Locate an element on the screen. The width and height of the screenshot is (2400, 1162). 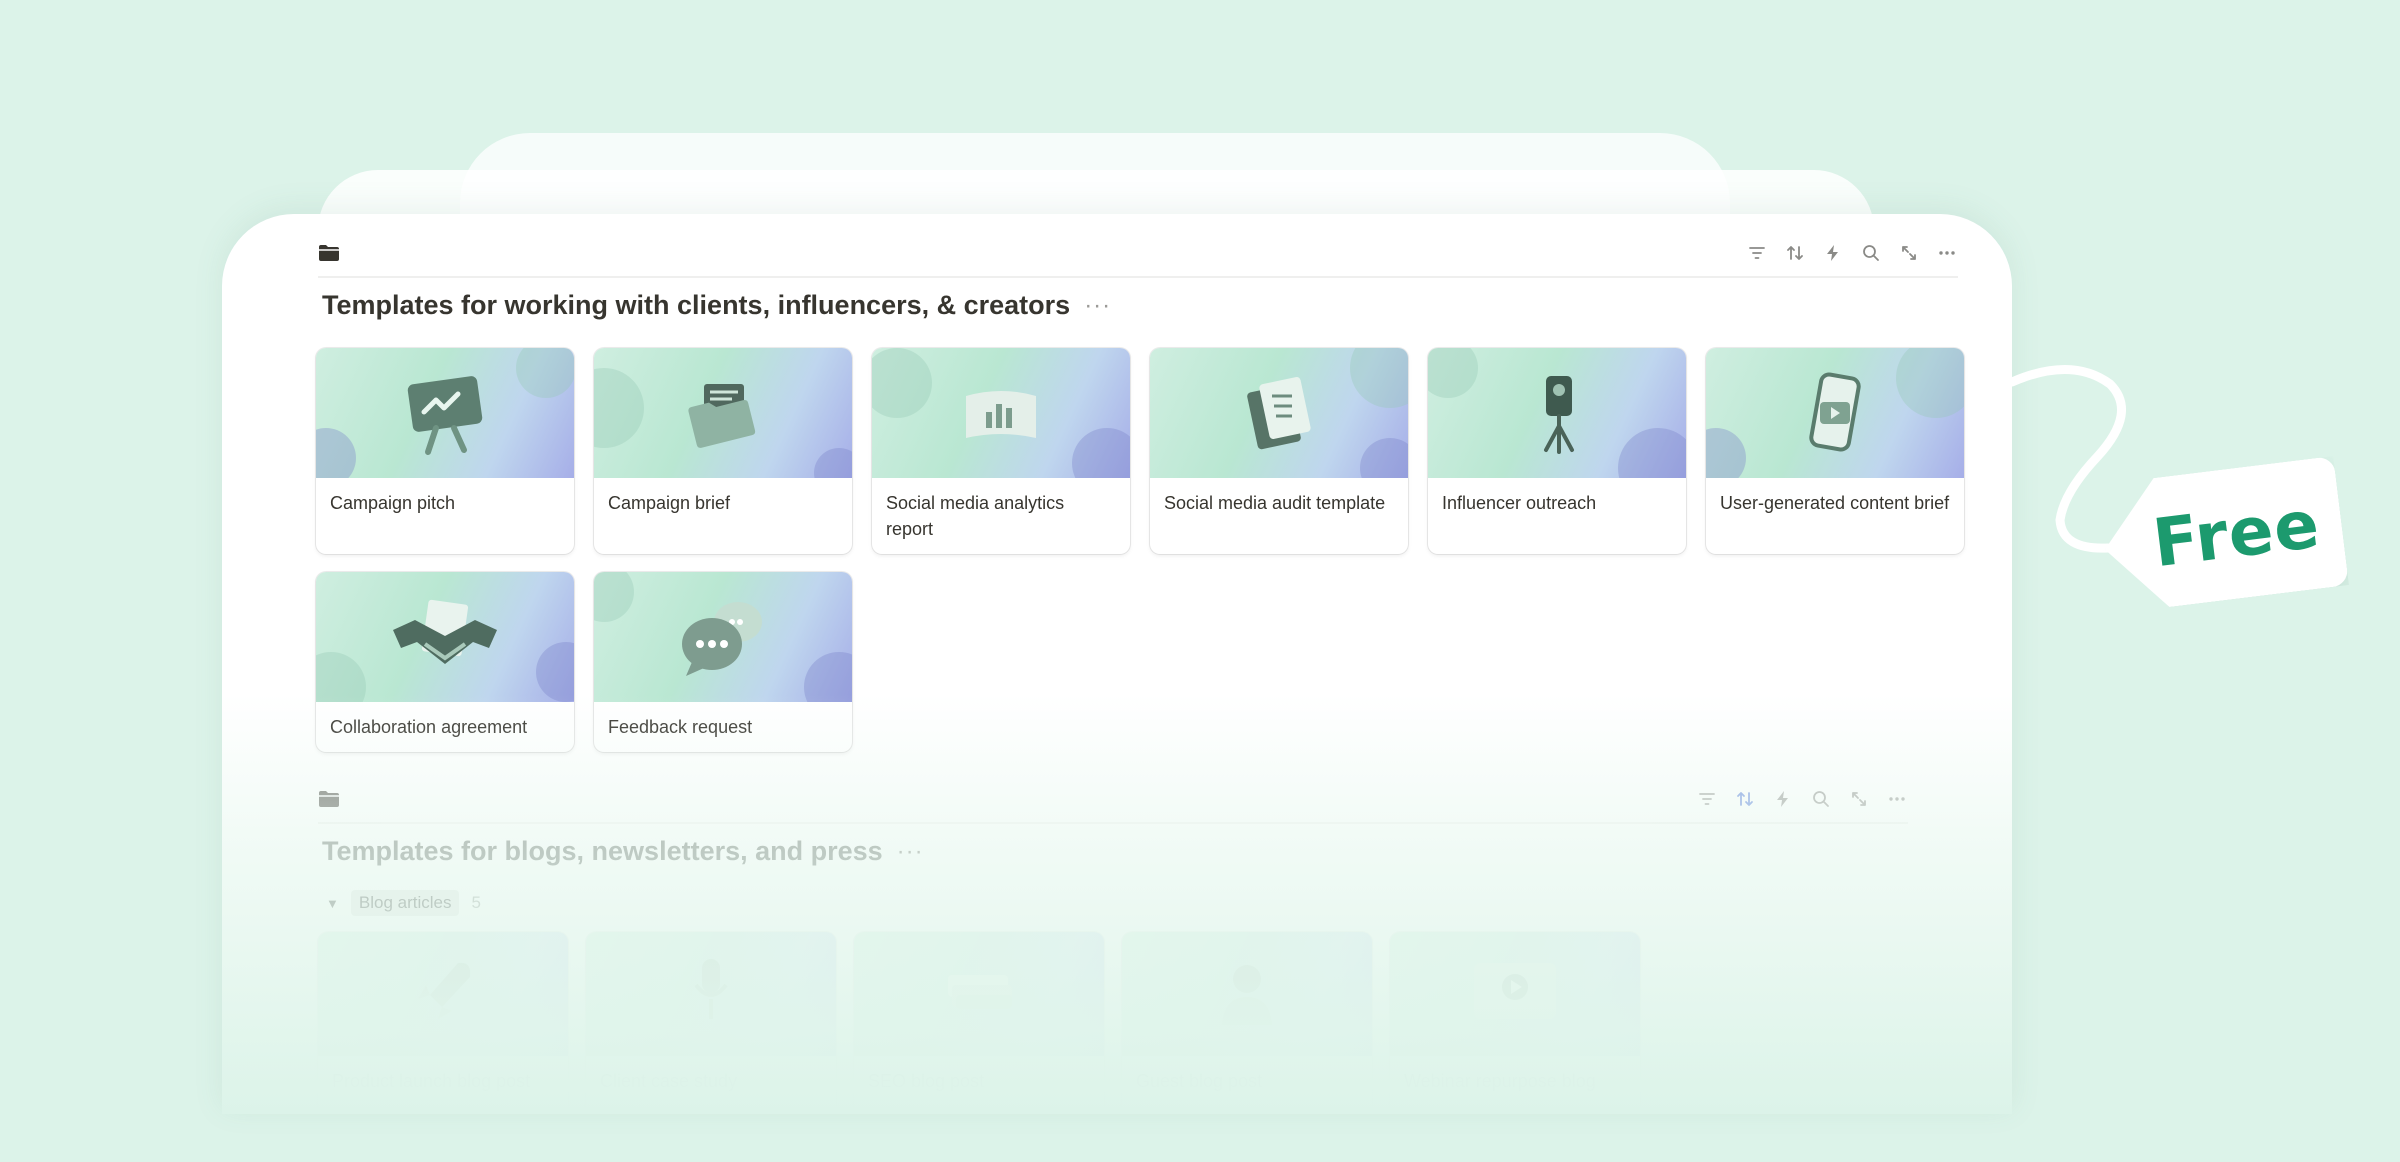
card-label: SEO blog post is located at coordinates (926, 1081).